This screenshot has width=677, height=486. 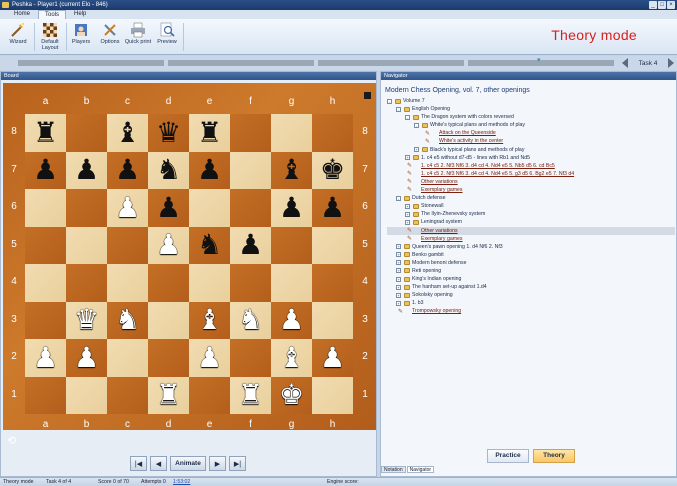 What do you see at coordinates (168, 283) in the screenshot?
I see `square-d4` at bounding box center [168, 283].